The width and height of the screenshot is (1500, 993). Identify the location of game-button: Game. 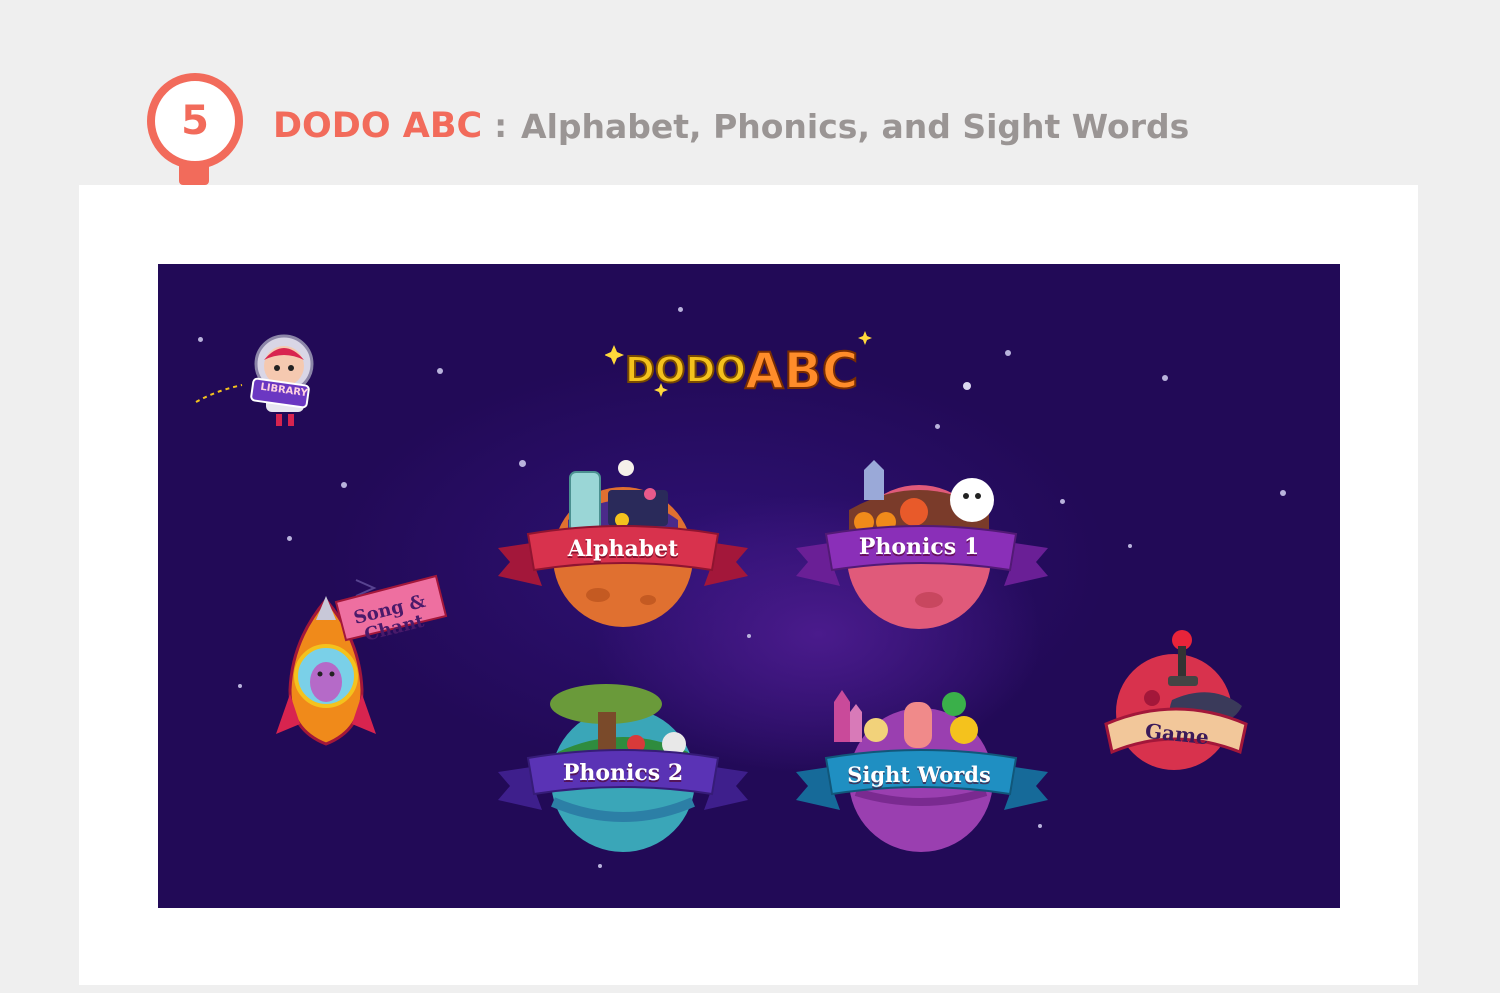
(1177, 701).